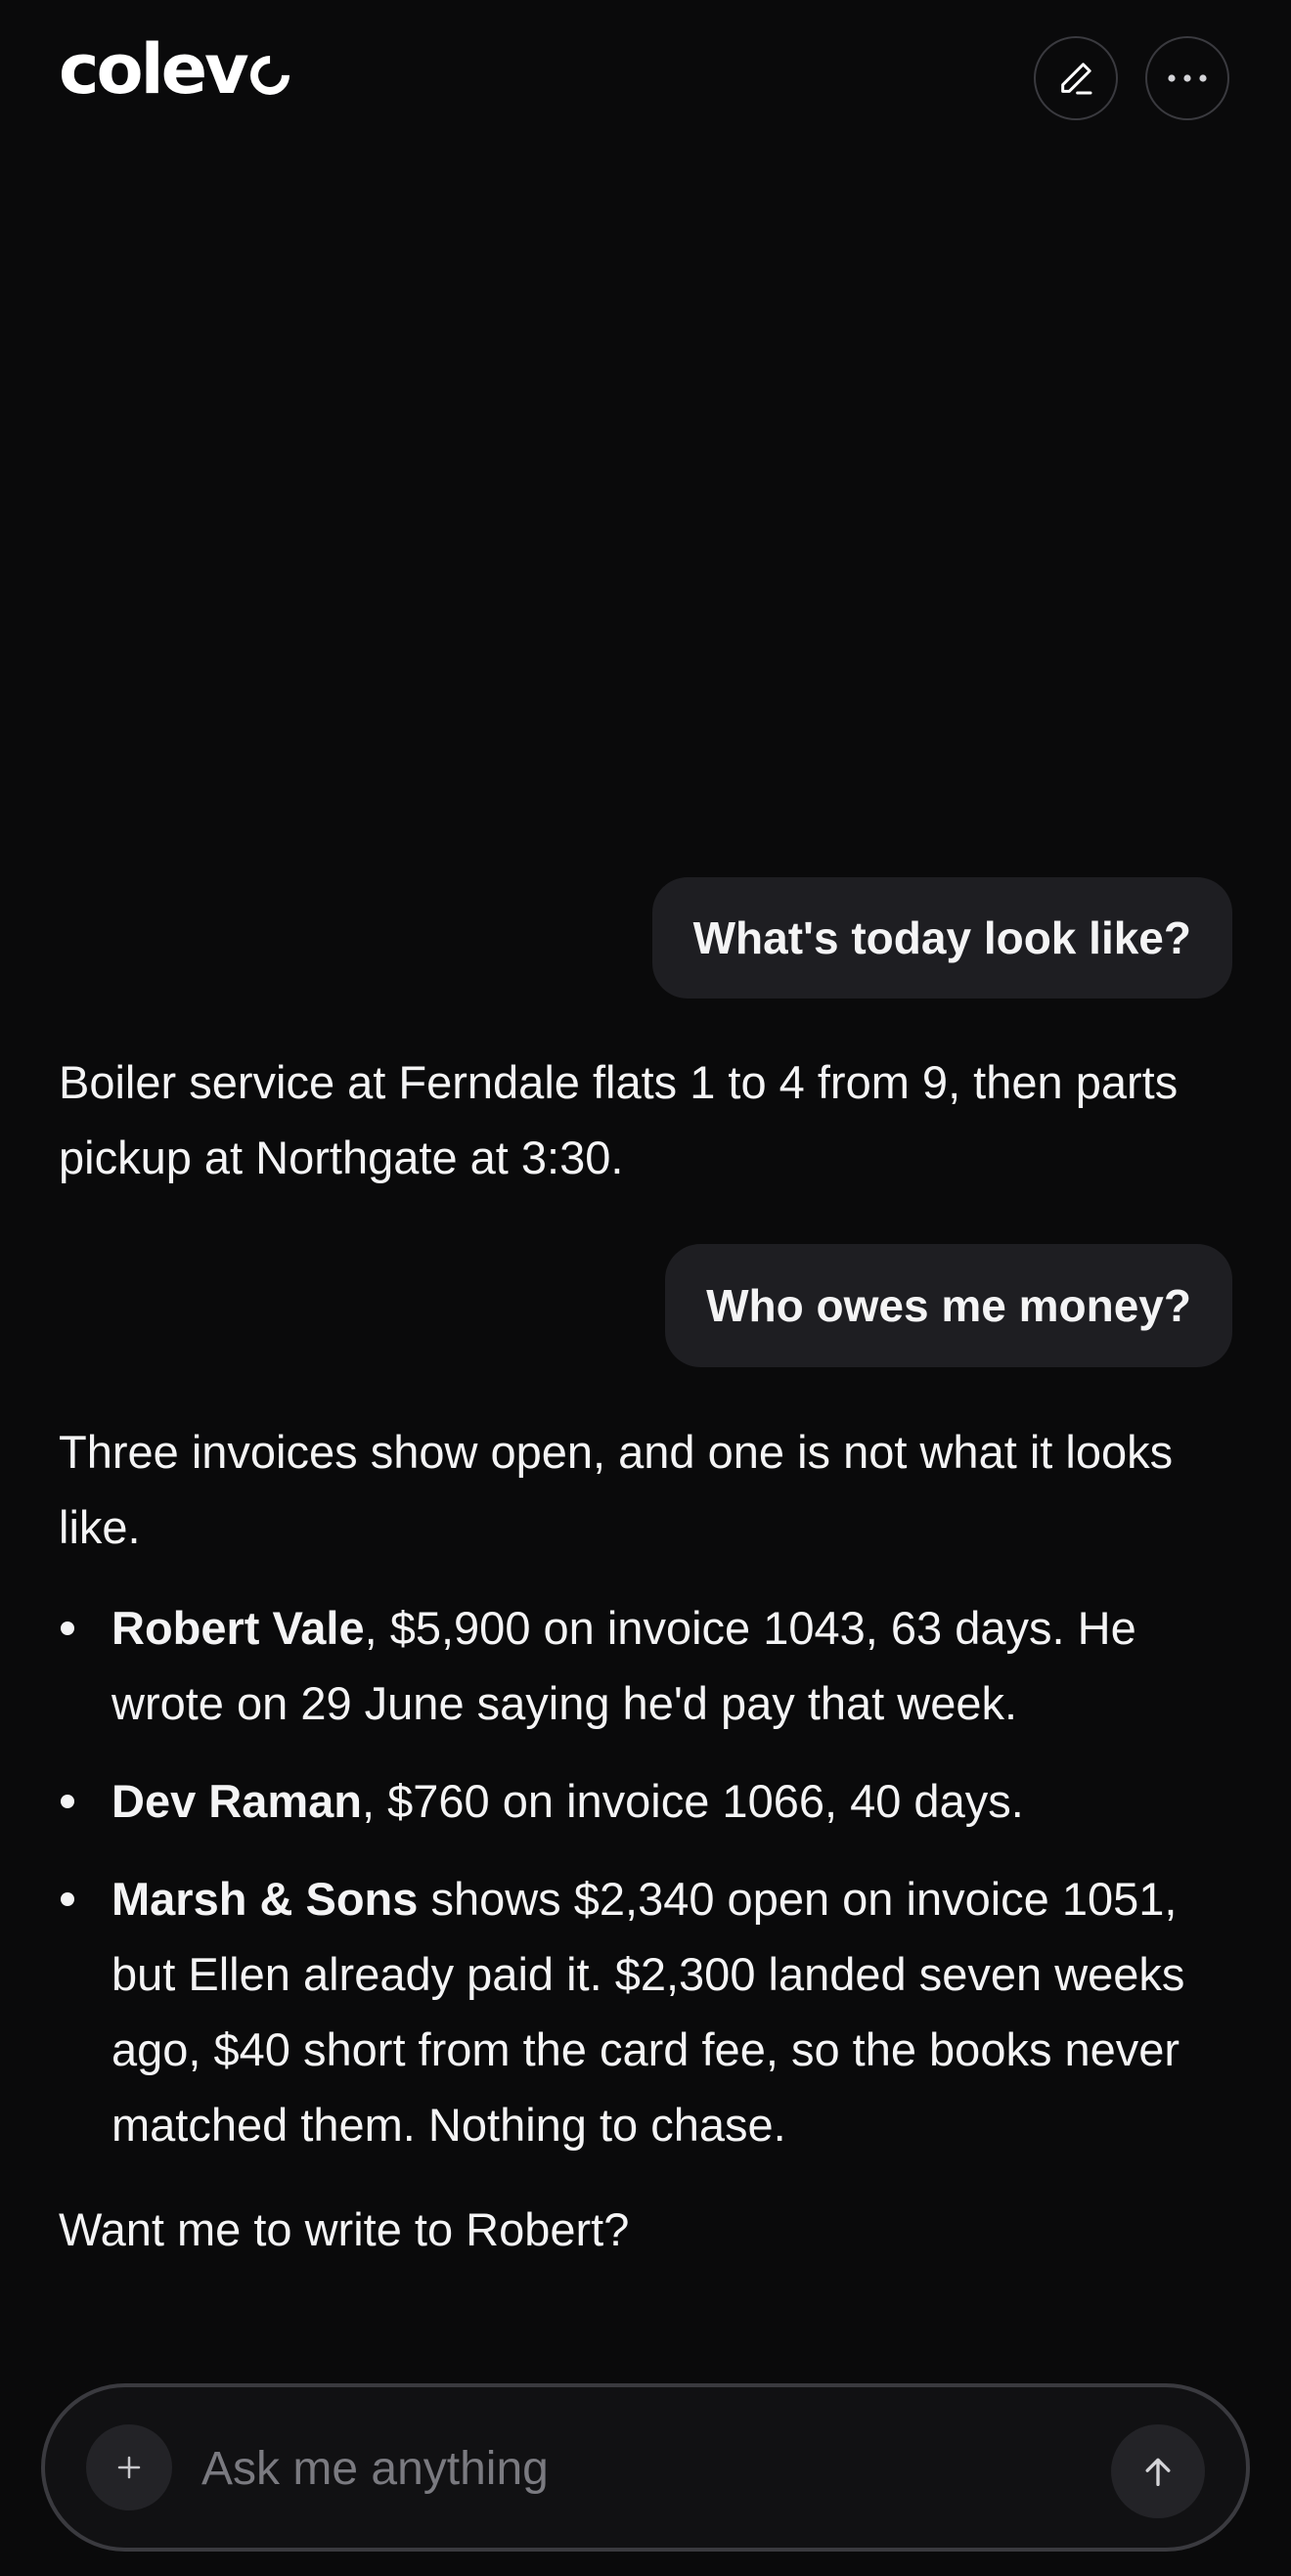  I want to click on user-message-text: What's today look like?, so click(942, 938).